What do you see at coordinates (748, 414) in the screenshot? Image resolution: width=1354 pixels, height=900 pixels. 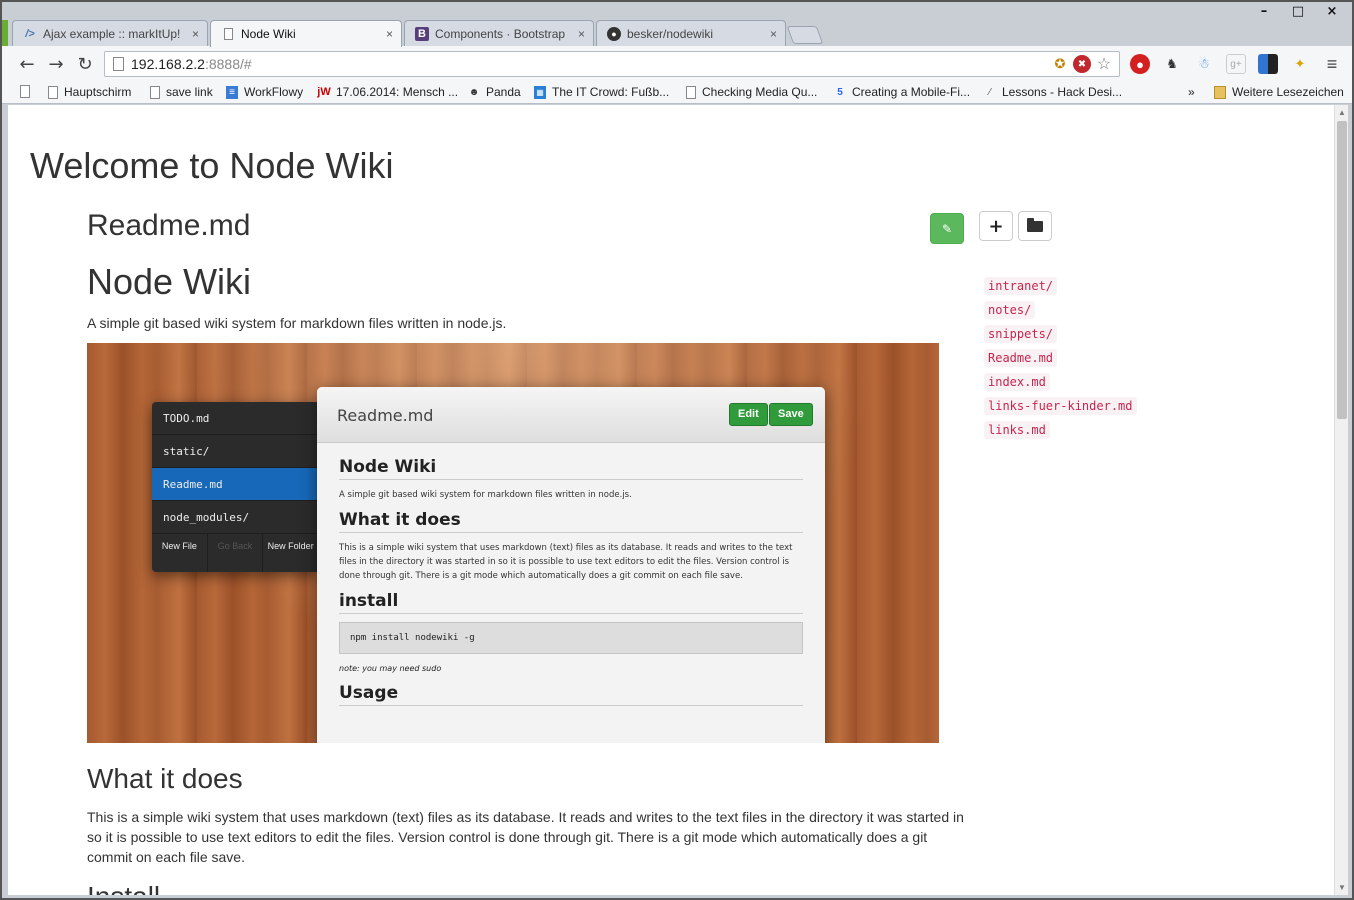 I see `screenshot-edit-button: Edit` at bounding box center [748, 414].